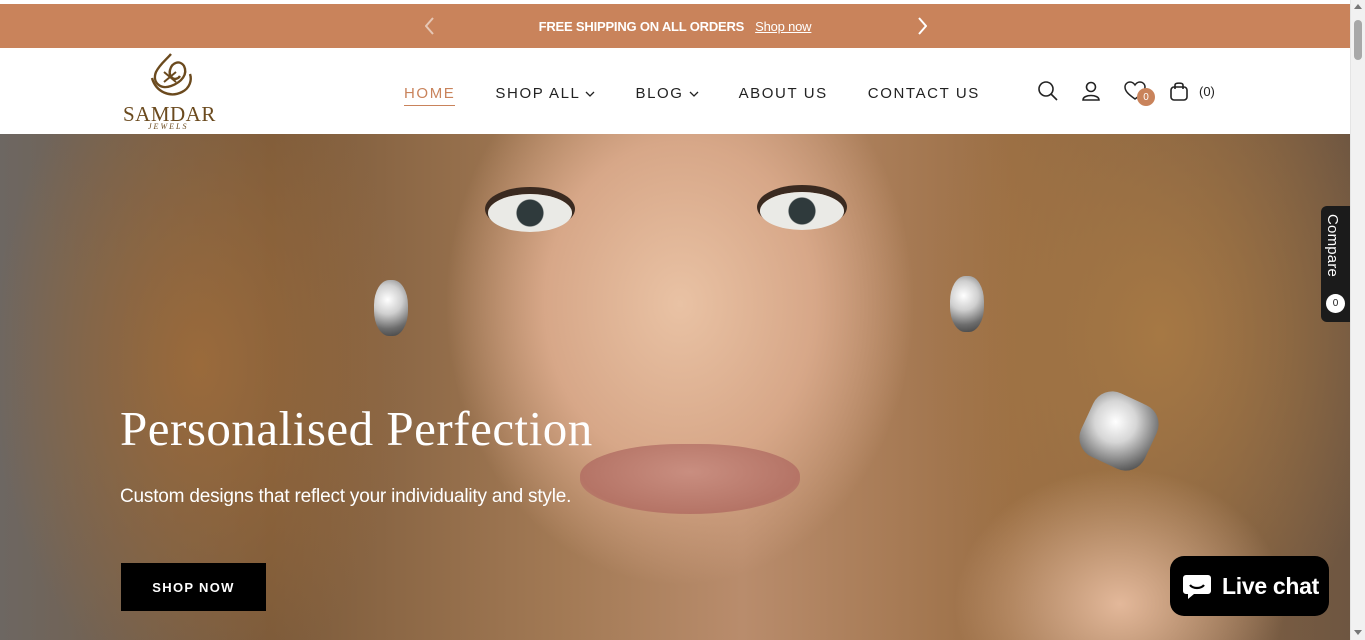 The width and height of the screenshot is (1365, 640). I want to click on nav-item-label: HOME, so click(430, 93).